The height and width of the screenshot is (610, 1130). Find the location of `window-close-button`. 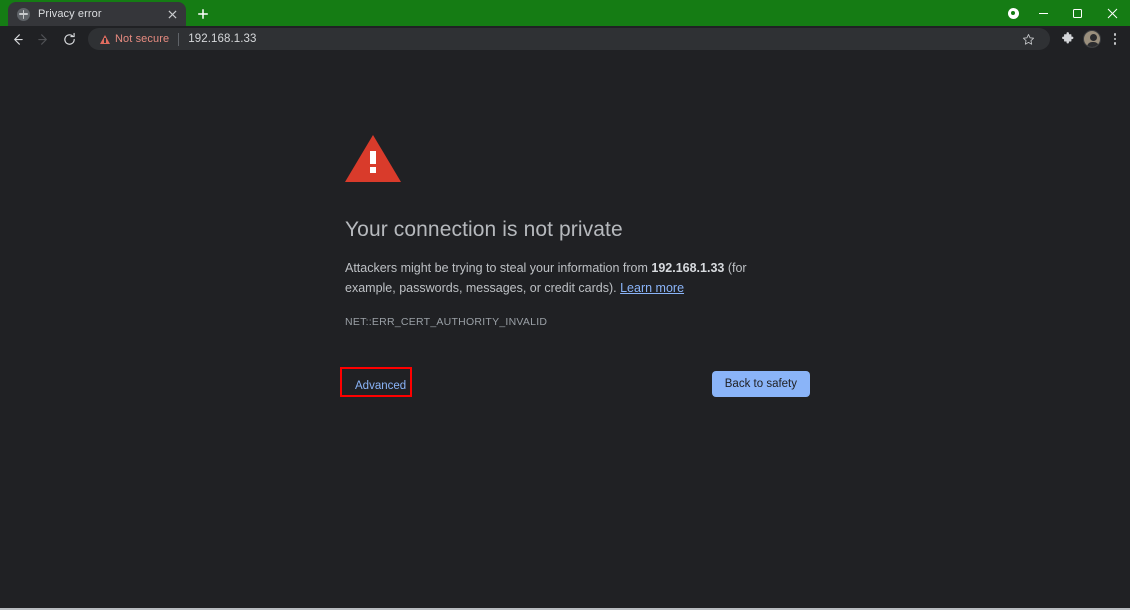

window-close-button is located at coordinates (1112, 13).